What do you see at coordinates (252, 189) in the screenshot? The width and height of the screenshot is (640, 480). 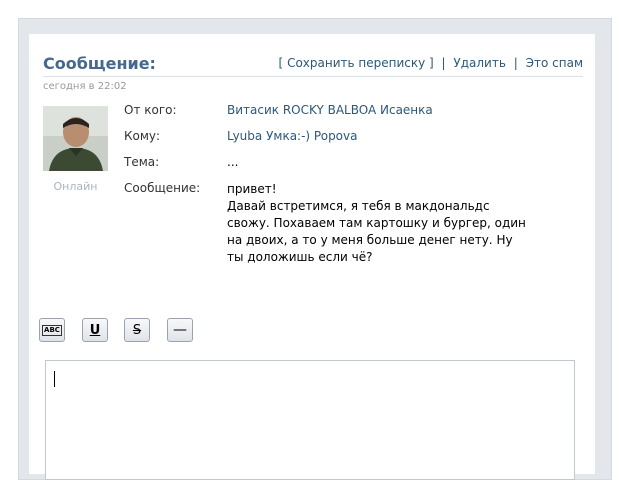 I see `message-line: привет!` at bounding box center [252, 189].